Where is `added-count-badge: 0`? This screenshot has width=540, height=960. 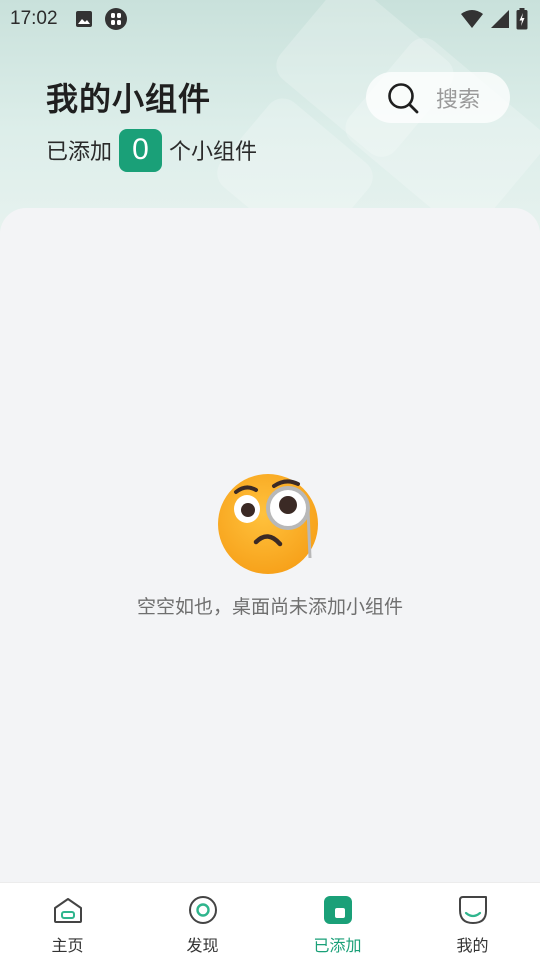 added-count-badge: 0 is located at coordinates (141, 150).